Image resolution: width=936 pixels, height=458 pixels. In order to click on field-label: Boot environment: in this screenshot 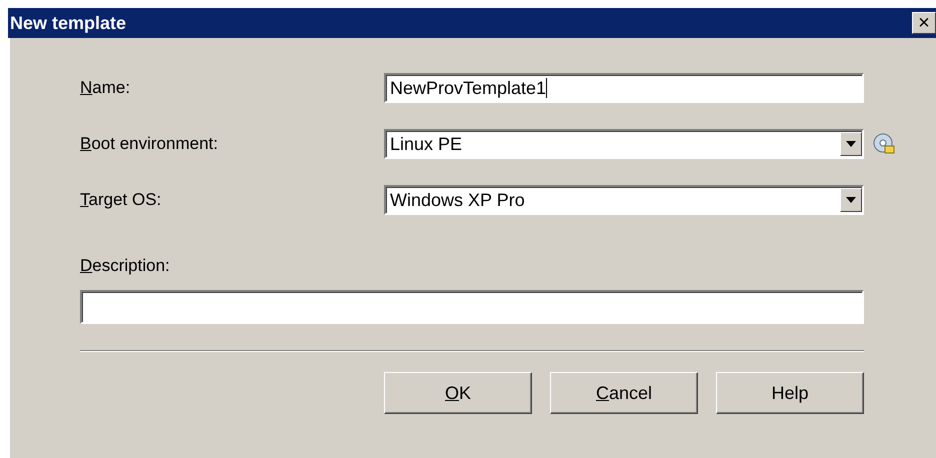, I will do `click(149, 144)`.